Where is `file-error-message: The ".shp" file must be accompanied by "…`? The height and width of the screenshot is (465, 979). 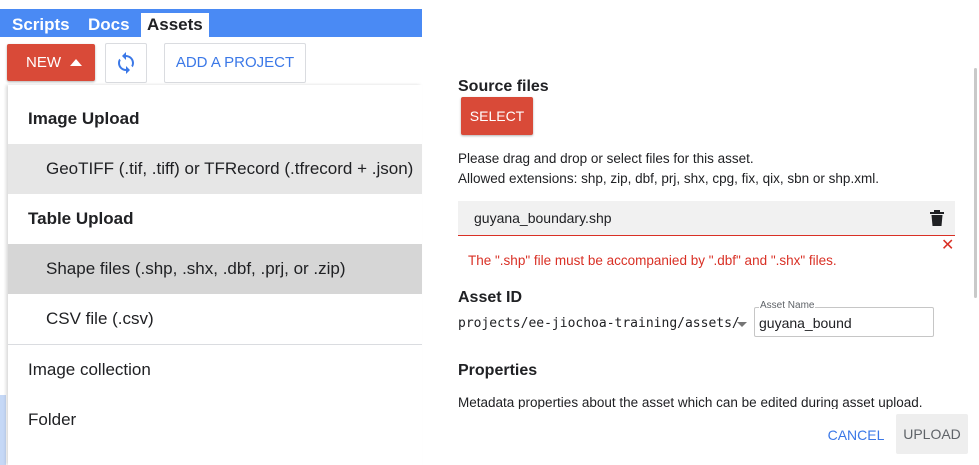
file-error-message: The ".shp" file must be accompanied by "… is located at coordinates (652, 260).